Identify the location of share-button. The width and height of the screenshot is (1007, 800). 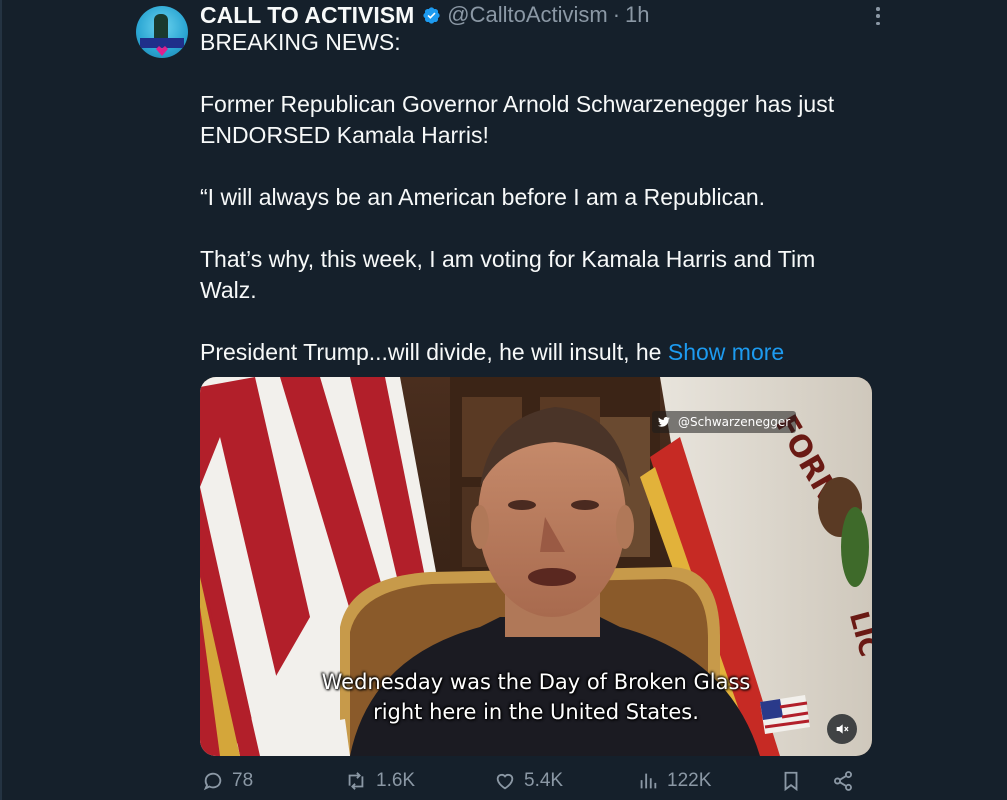
(847, 781).